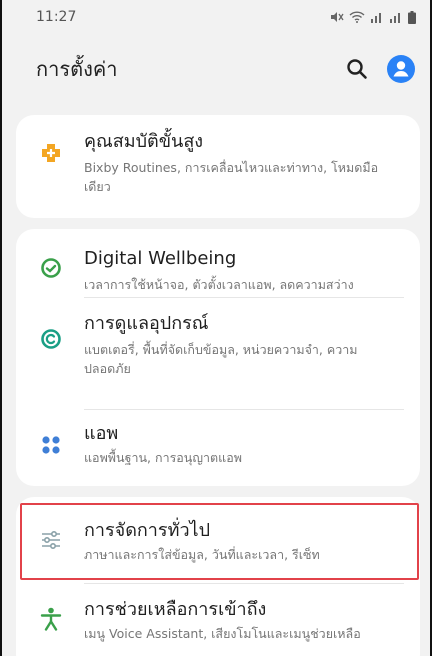  Describe the element at coordinates (163, 444) in the screenshot. I see `item-text: แอพ แอพพื้นฐาน, การอนุญาตแอพ` at that location.